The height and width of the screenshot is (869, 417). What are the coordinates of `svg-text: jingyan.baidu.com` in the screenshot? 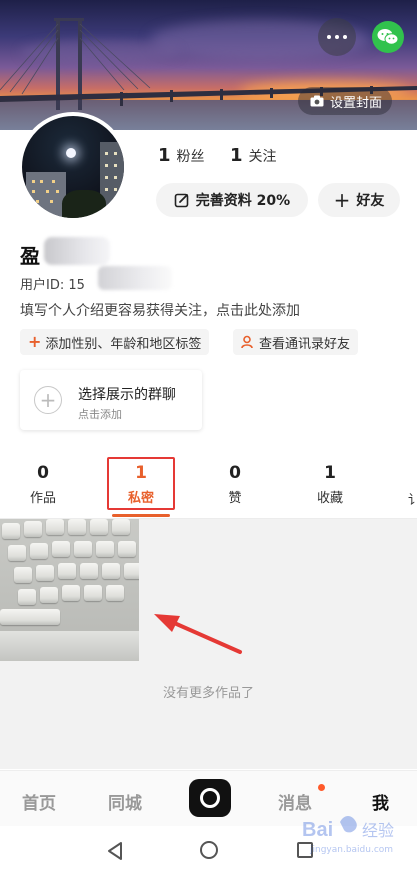 It's located at (351, 850).